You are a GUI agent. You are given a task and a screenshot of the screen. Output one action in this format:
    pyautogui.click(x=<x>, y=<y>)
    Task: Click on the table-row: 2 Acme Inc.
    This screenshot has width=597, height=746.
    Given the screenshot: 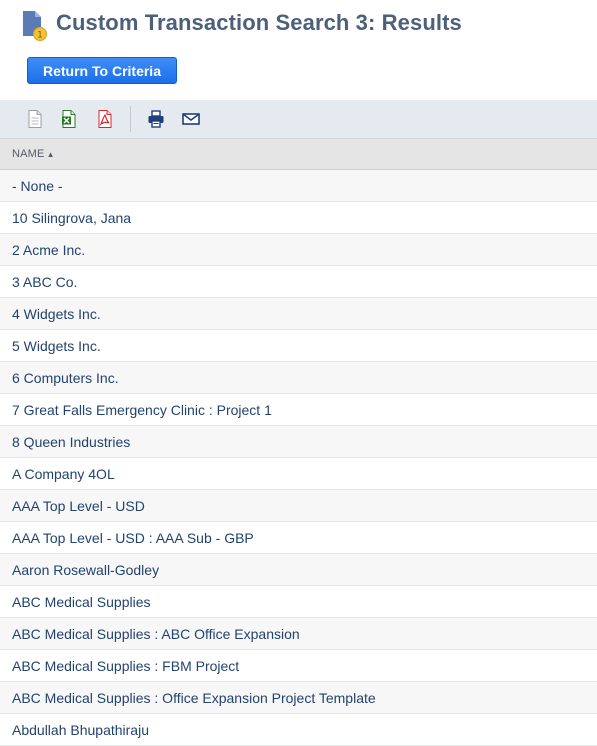 What is the action you would take?
    pyautogui.click(x=298, y=250)
    